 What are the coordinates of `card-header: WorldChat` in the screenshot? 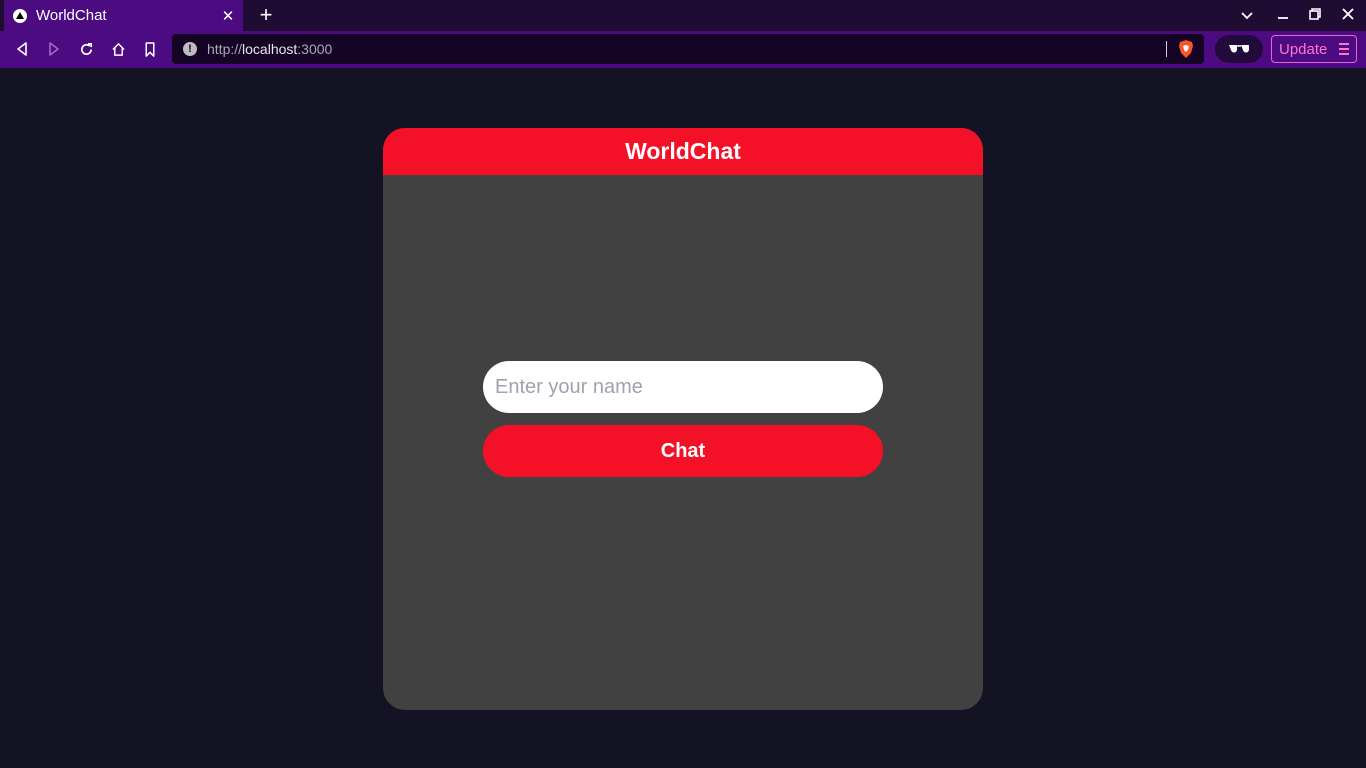 It's located at (683, 151).